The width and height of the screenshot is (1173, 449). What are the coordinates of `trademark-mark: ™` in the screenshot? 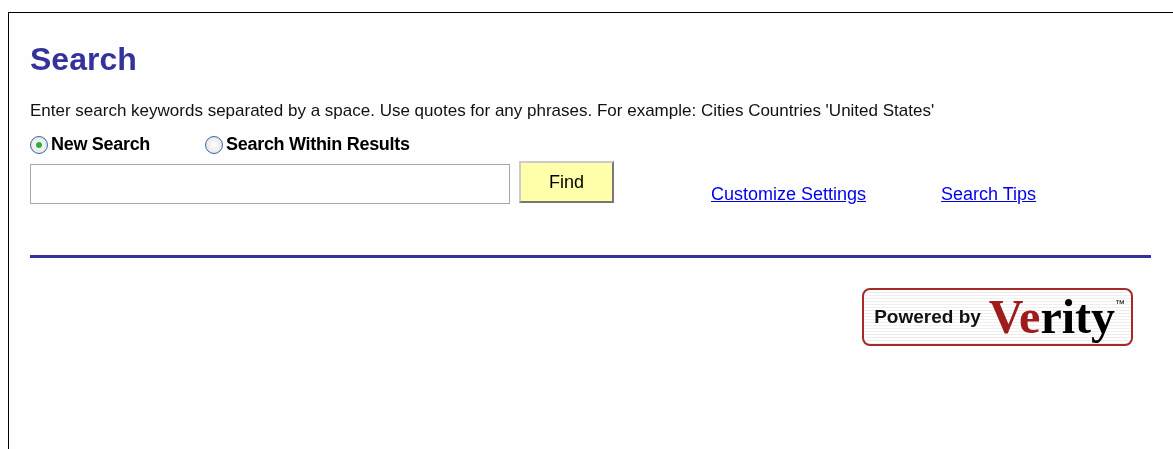 It's located at (1120, 303).